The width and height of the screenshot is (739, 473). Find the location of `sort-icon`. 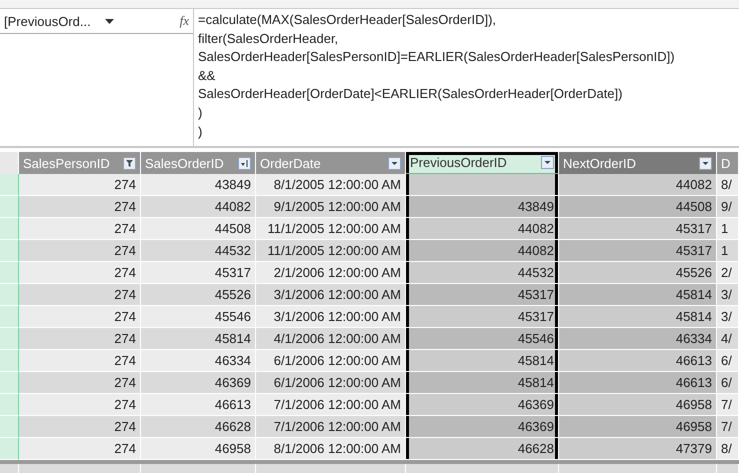

sort-icon is located at coordinates (244, 163).